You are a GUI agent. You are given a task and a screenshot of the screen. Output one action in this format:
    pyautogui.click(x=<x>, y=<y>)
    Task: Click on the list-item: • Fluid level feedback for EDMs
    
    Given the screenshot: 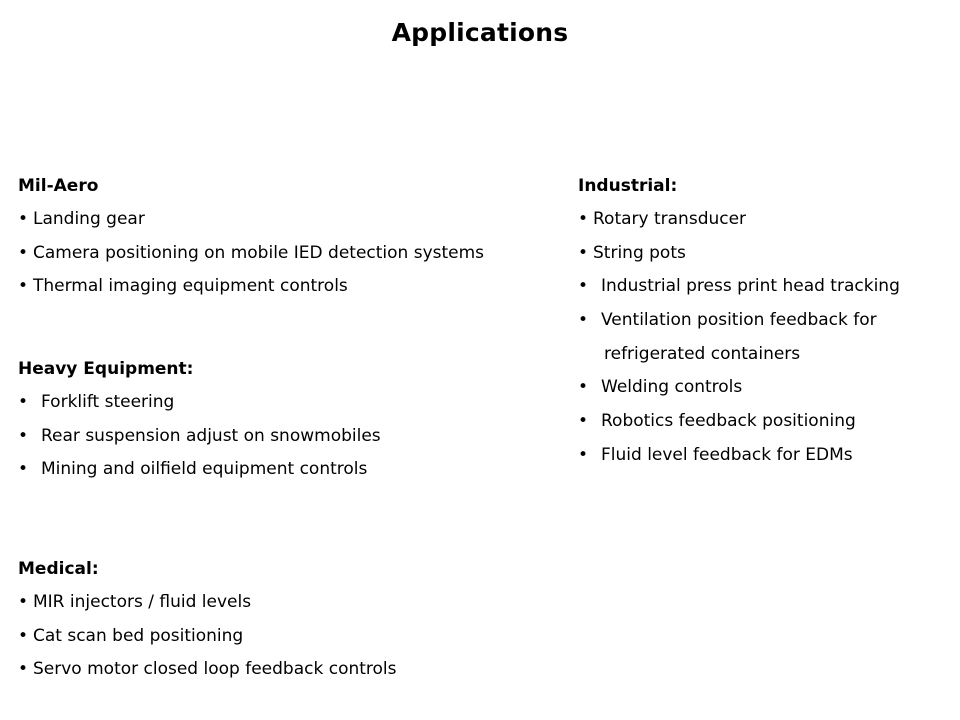 What is the action you would take?
    pyautogui.click(x=739, y=455)
    